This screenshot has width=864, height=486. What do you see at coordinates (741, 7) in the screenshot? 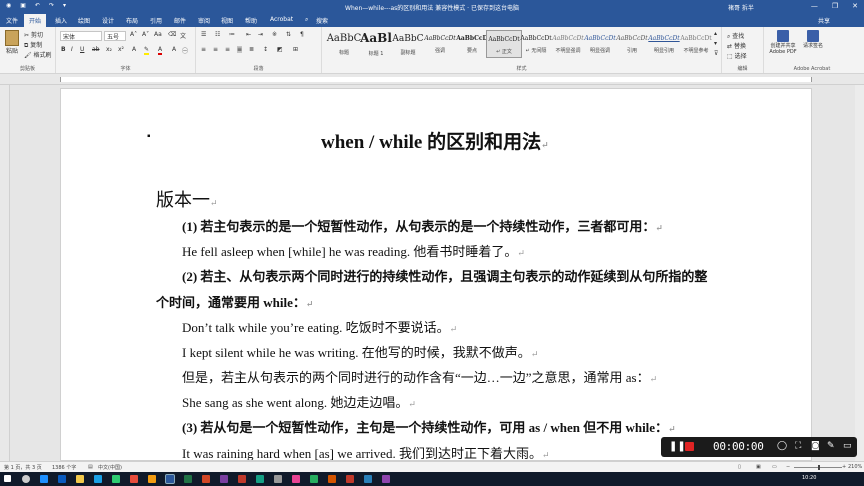
I see `user-name: 褚哥 拆半` at bounding box center [741, 7].